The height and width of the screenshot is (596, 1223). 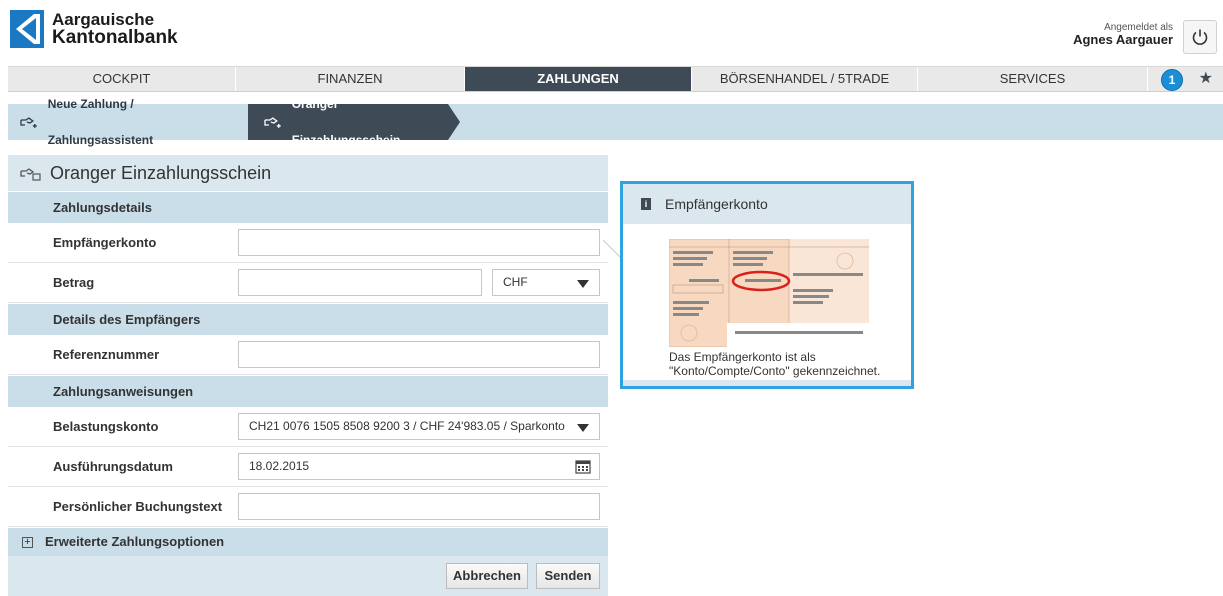 I want to click on expand-plus-icon: +, so click(x=27, y=542).